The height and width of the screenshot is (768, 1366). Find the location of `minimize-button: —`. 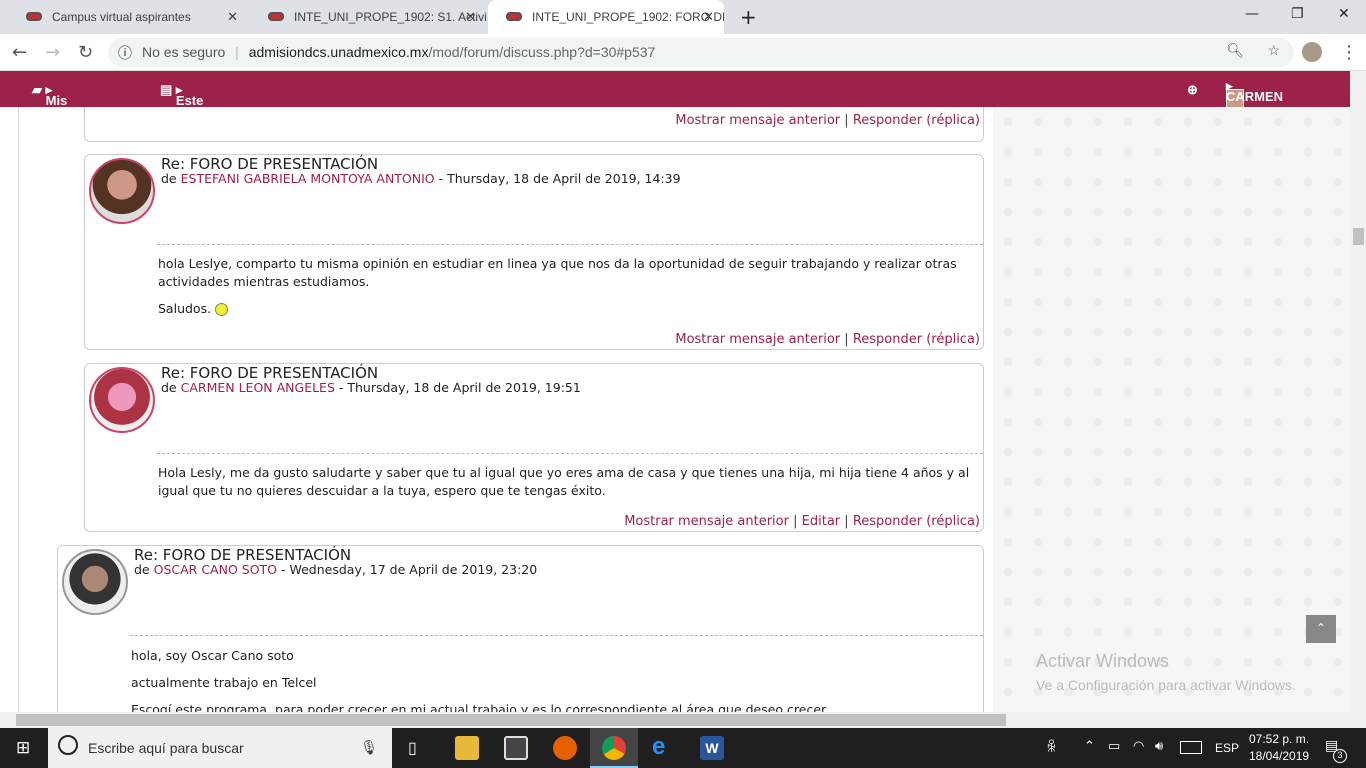

minimize-button: — is located at coordinates (1252, 14).